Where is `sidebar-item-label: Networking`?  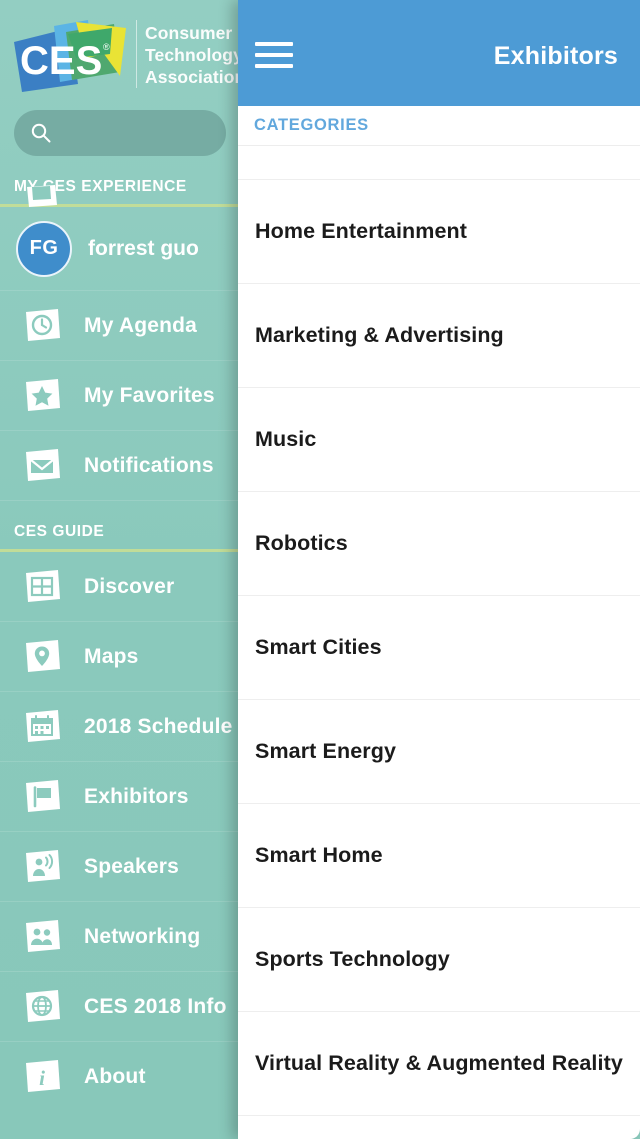 sidebar-item-label: Networking is located at coordinates (142, 936).